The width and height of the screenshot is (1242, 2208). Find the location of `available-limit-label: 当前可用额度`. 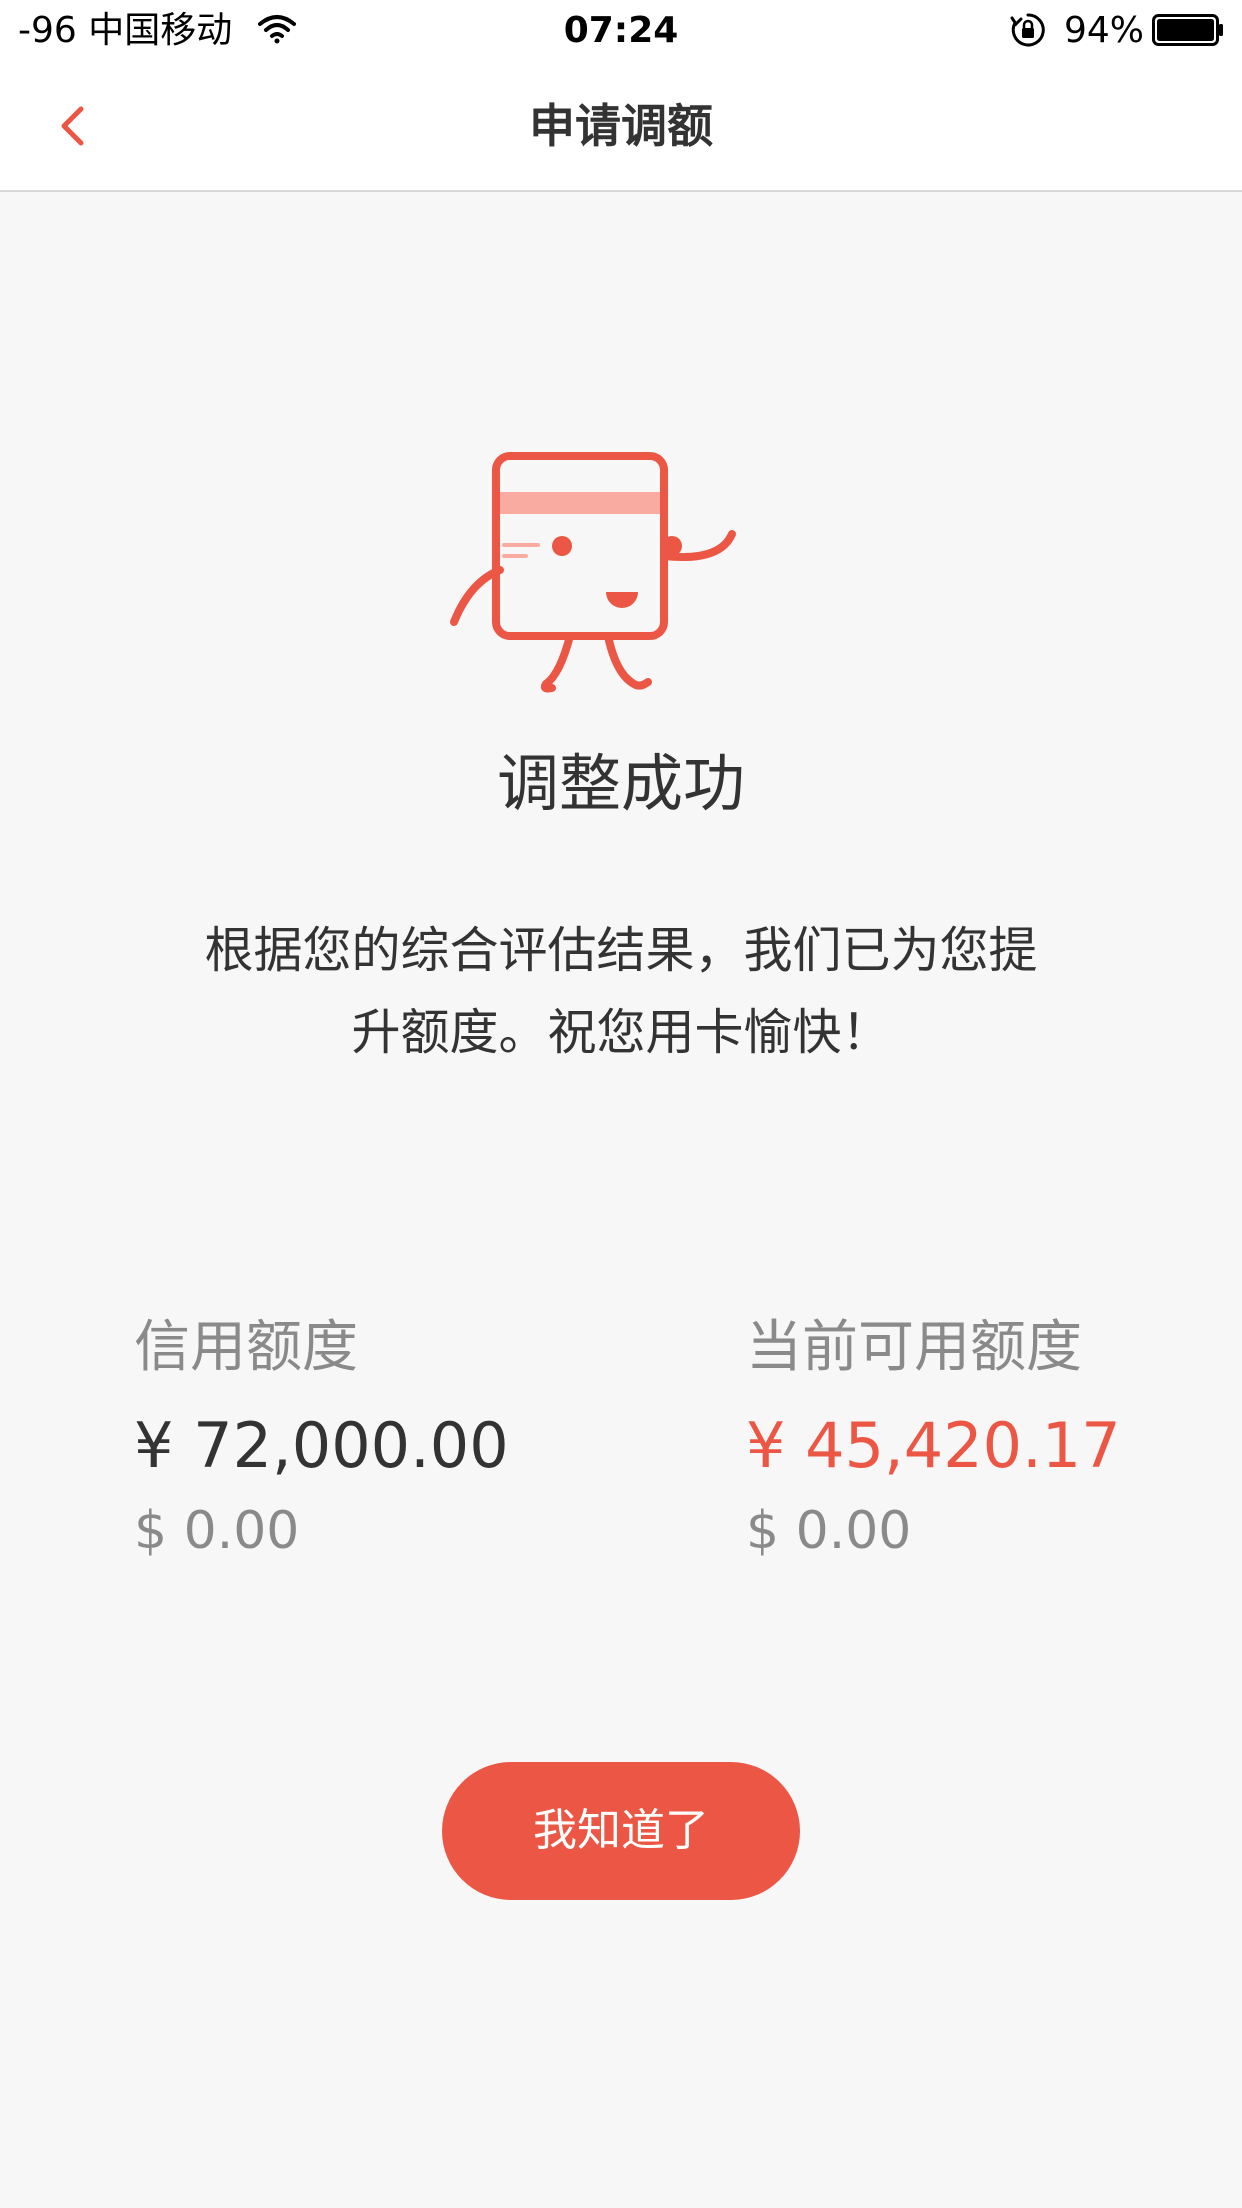

available-limit-label: 当前可用额度 is located at coordinates (914, 1347).